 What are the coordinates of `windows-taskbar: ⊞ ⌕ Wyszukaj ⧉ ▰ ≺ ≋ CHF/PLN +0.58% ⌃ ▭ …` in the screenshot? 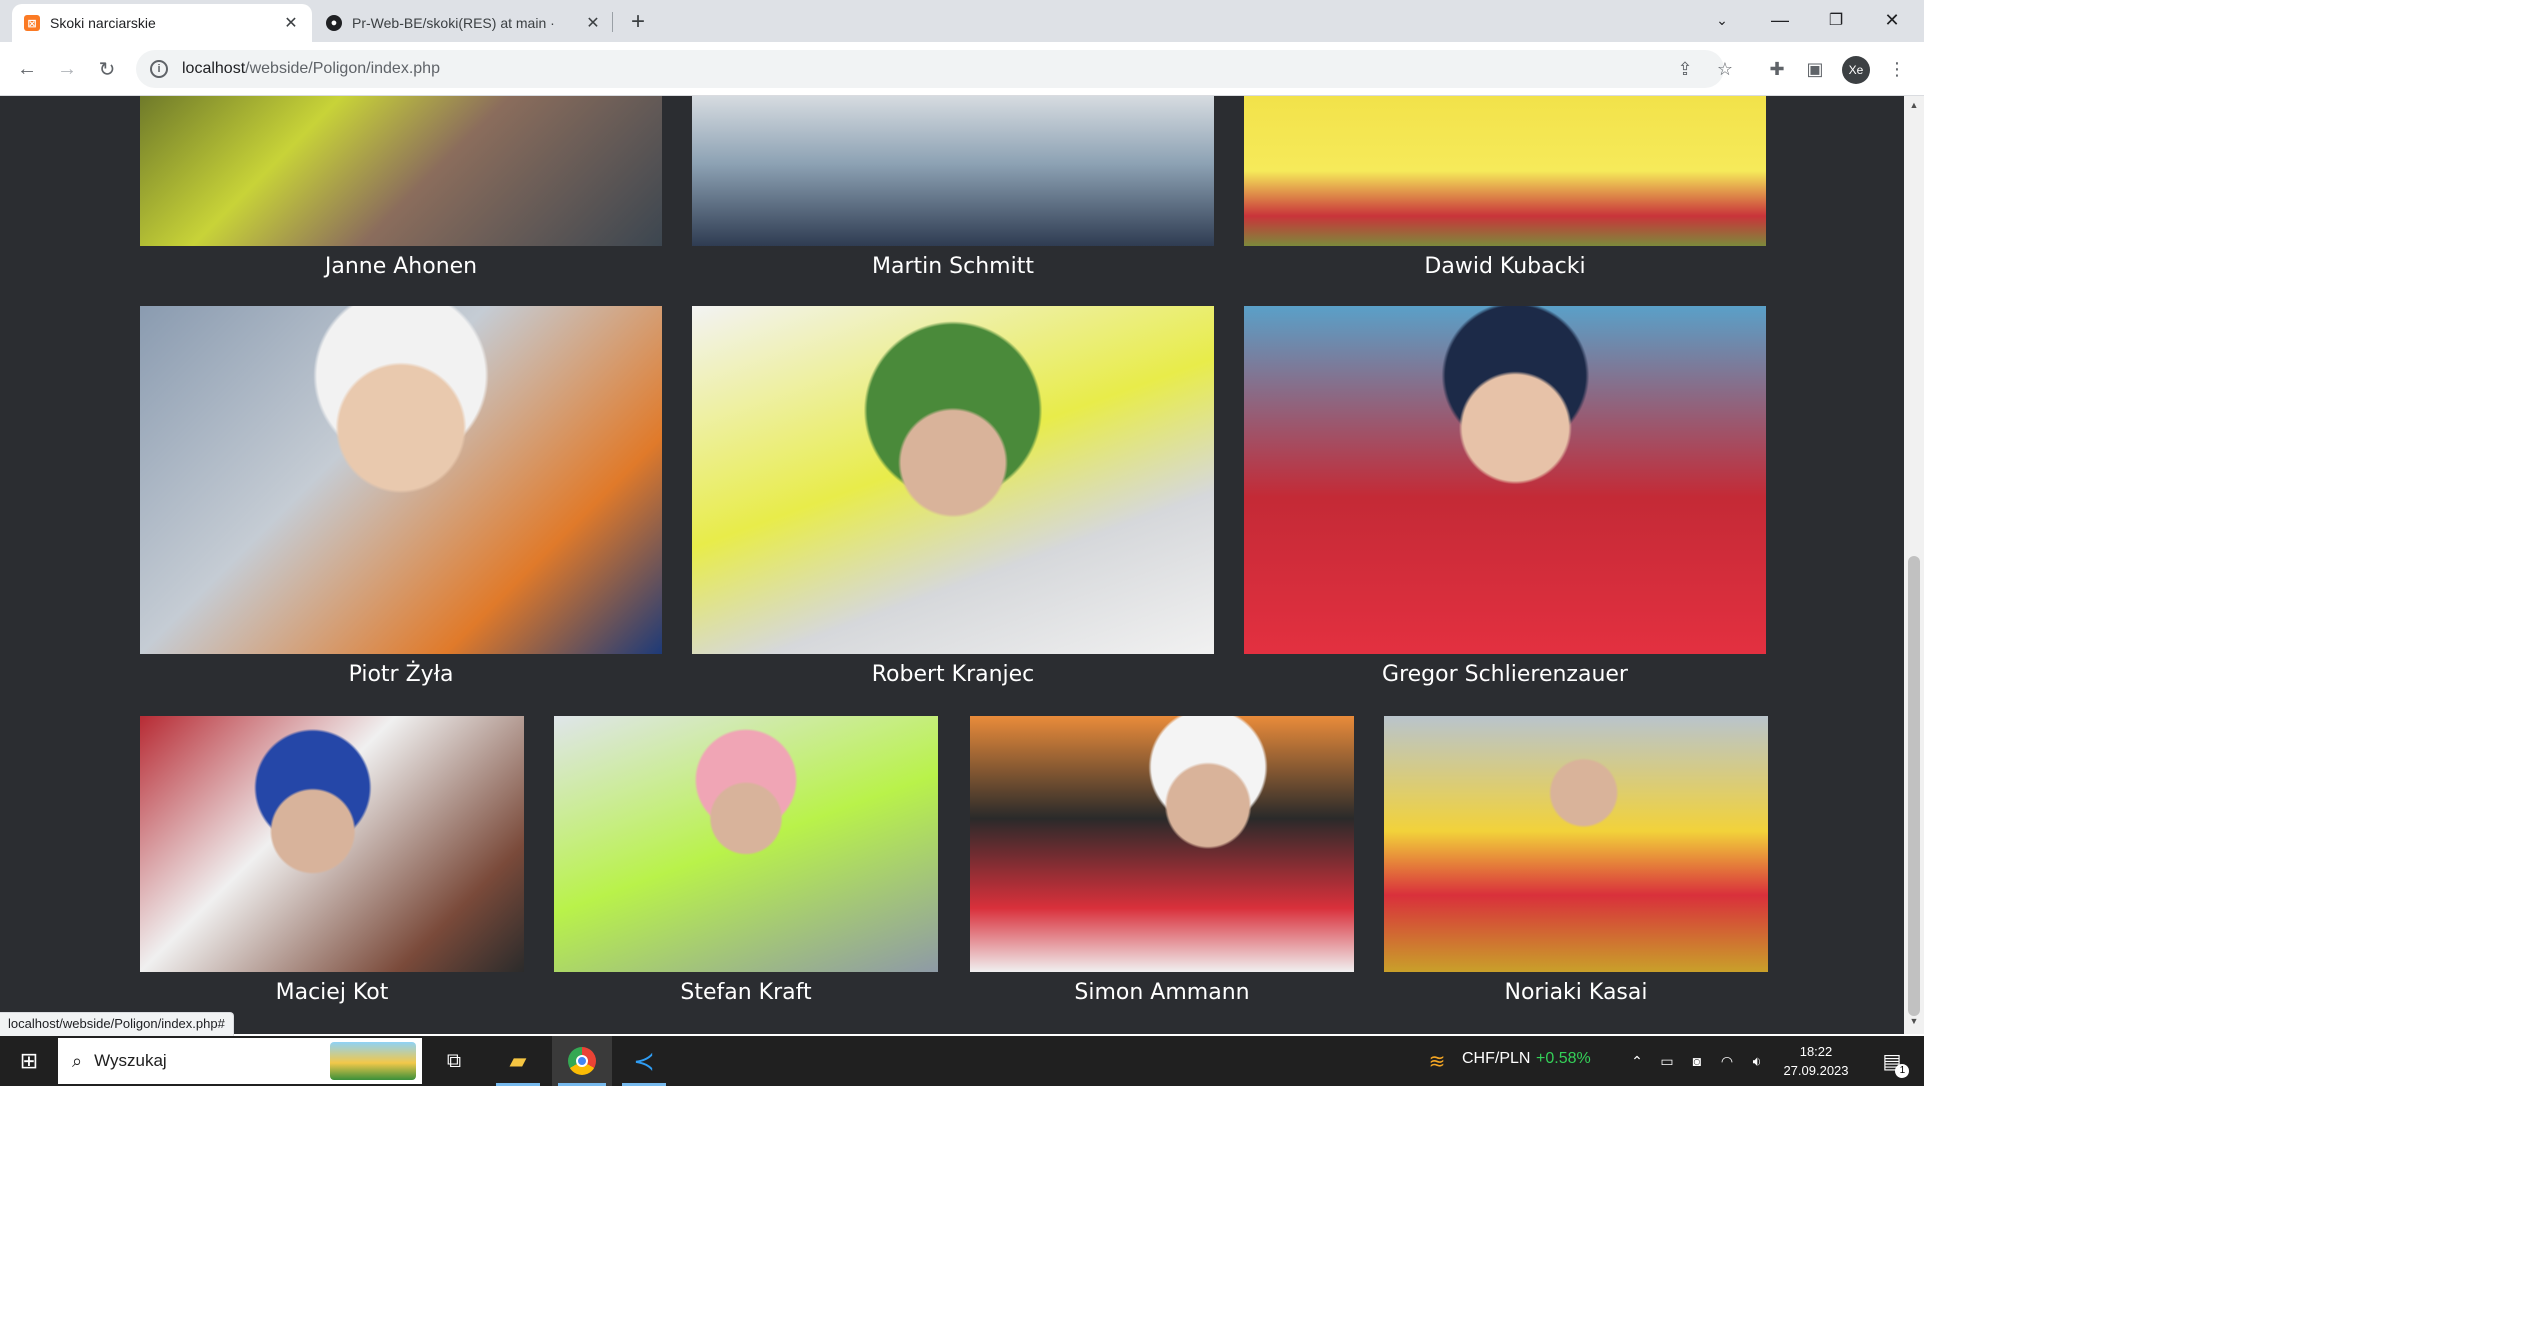 It's located at (962, 1061).